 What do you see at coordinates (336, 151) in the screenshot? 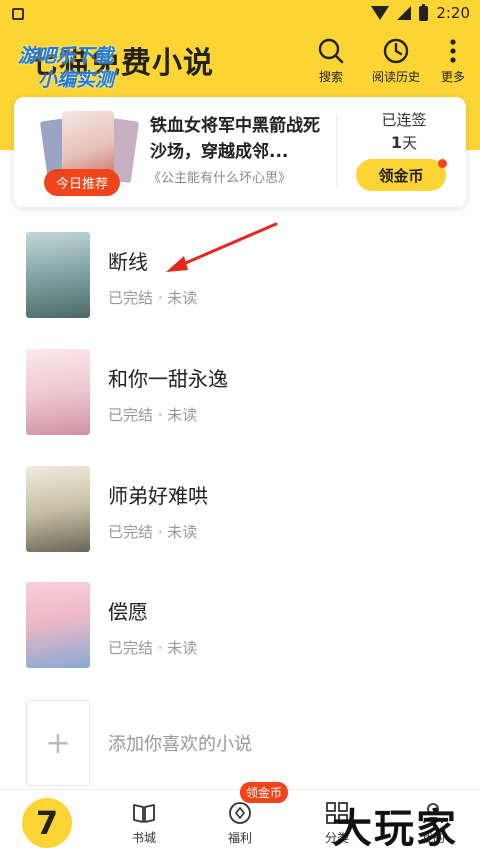
I see `divider` at bounding box center [336, 151].